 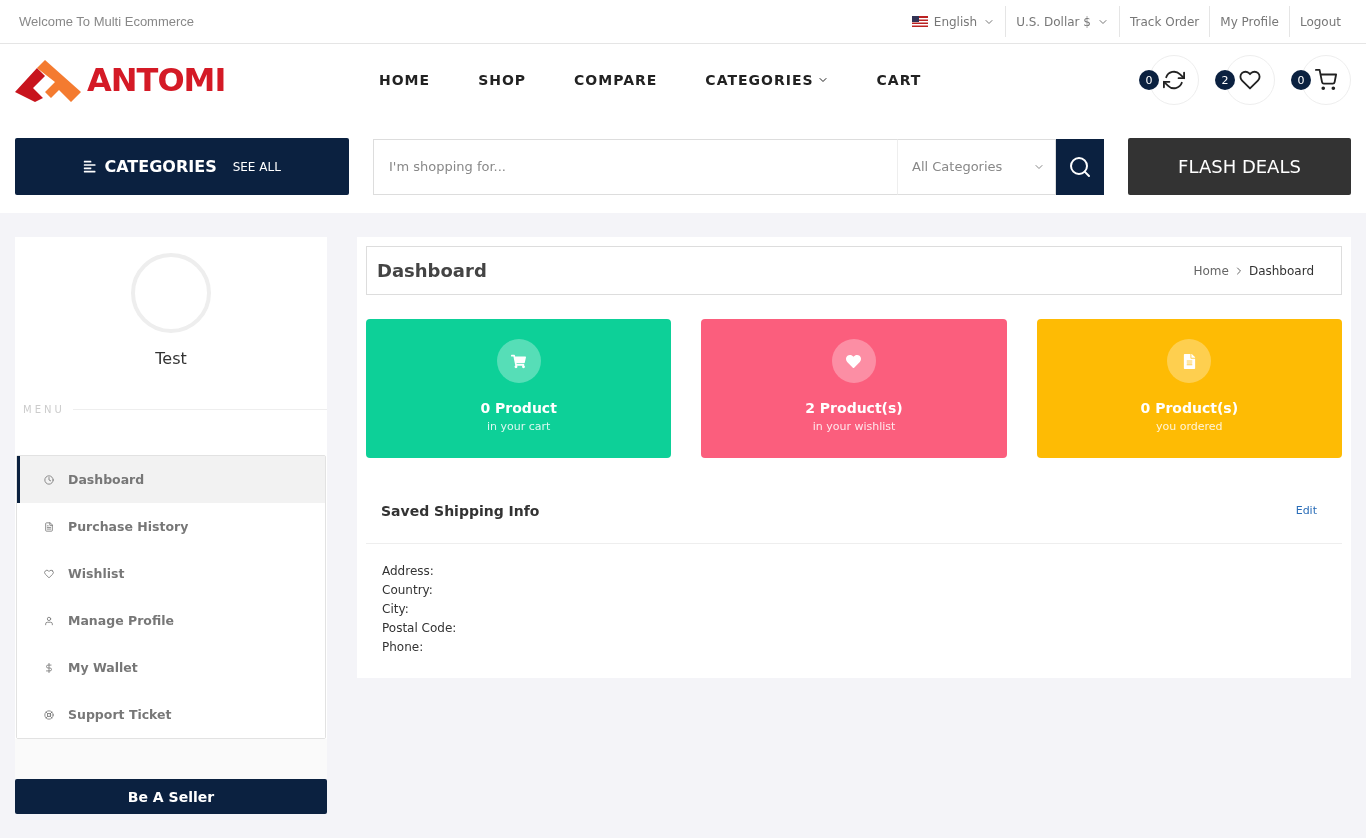 What do you see at coordinates (1189, 361) in the screenshot?
I see `document-icon` at bounding box center [1189, 361].